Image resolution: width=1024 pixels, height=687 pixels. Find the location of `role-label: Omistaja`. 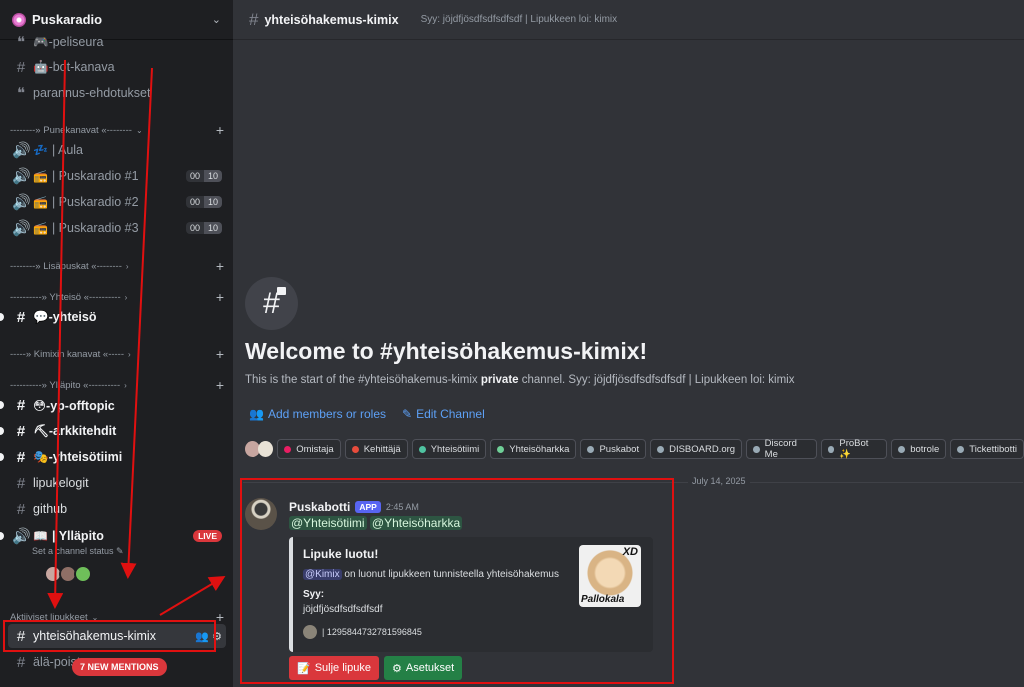

role-label: Omistaja is located at coordinates (315, 449).